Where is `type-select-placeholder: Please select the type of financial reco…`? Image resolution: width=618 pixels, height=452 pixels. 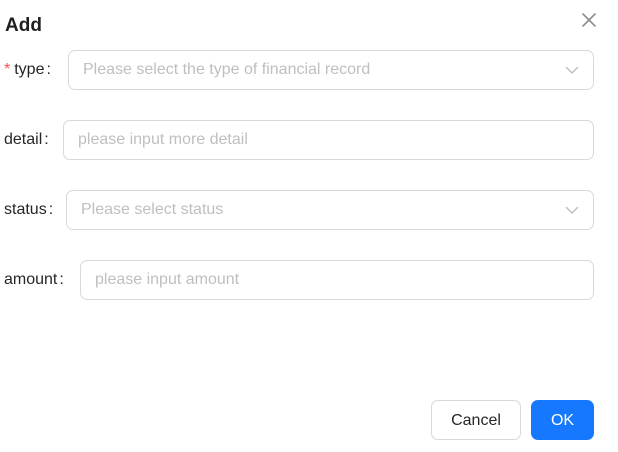 type-select-placeholder: Please select the type of financial reco… is located at coordinates (227, 69).